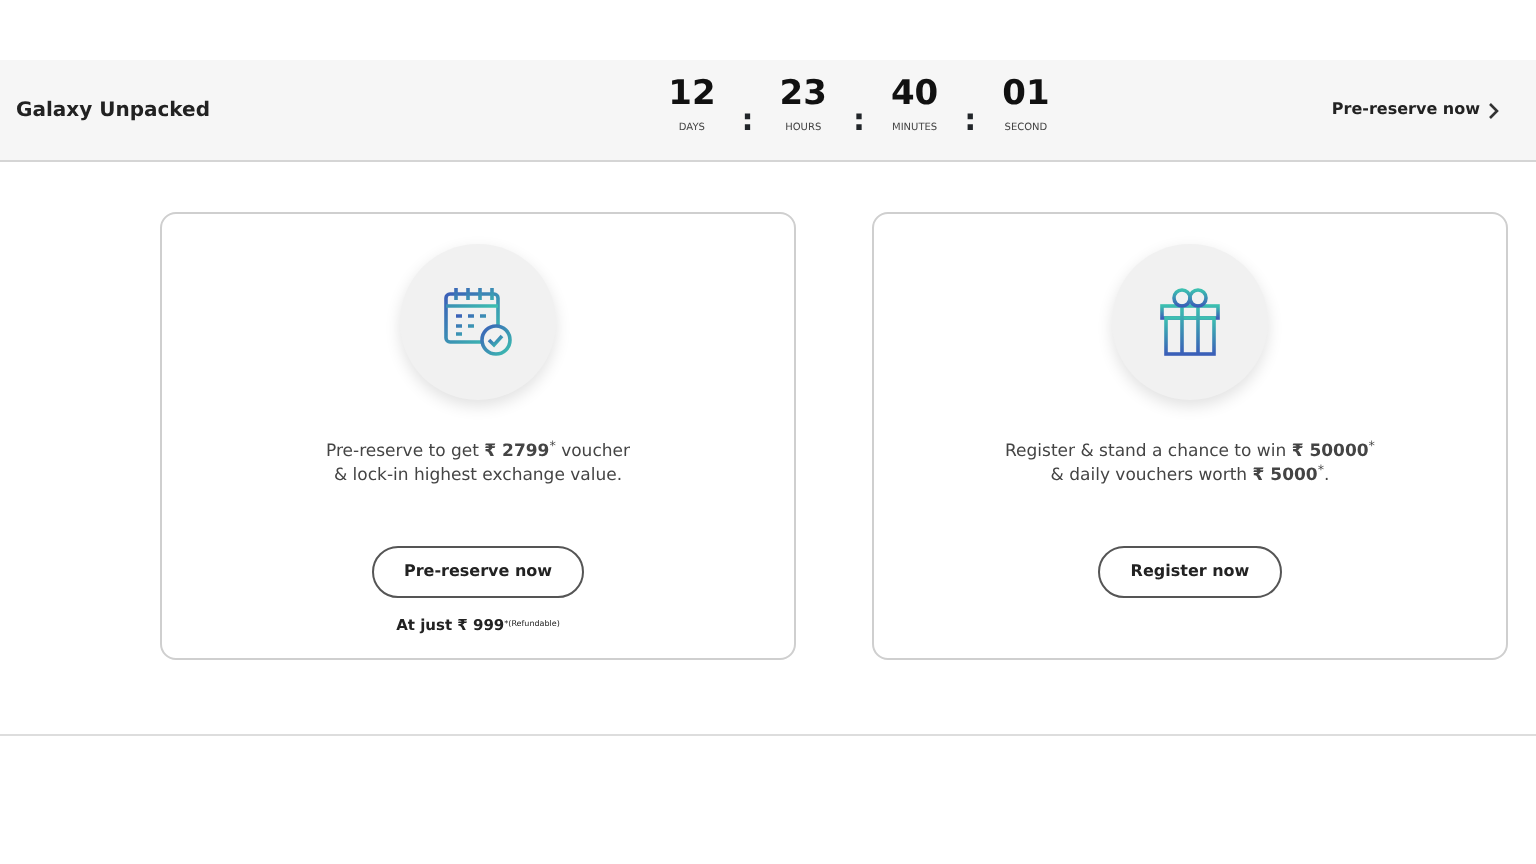 This screenshot has width=1536, height=864. Describe the element at coordinates (1190, 322) in the screenshot. I see `gift-icon` at that location.